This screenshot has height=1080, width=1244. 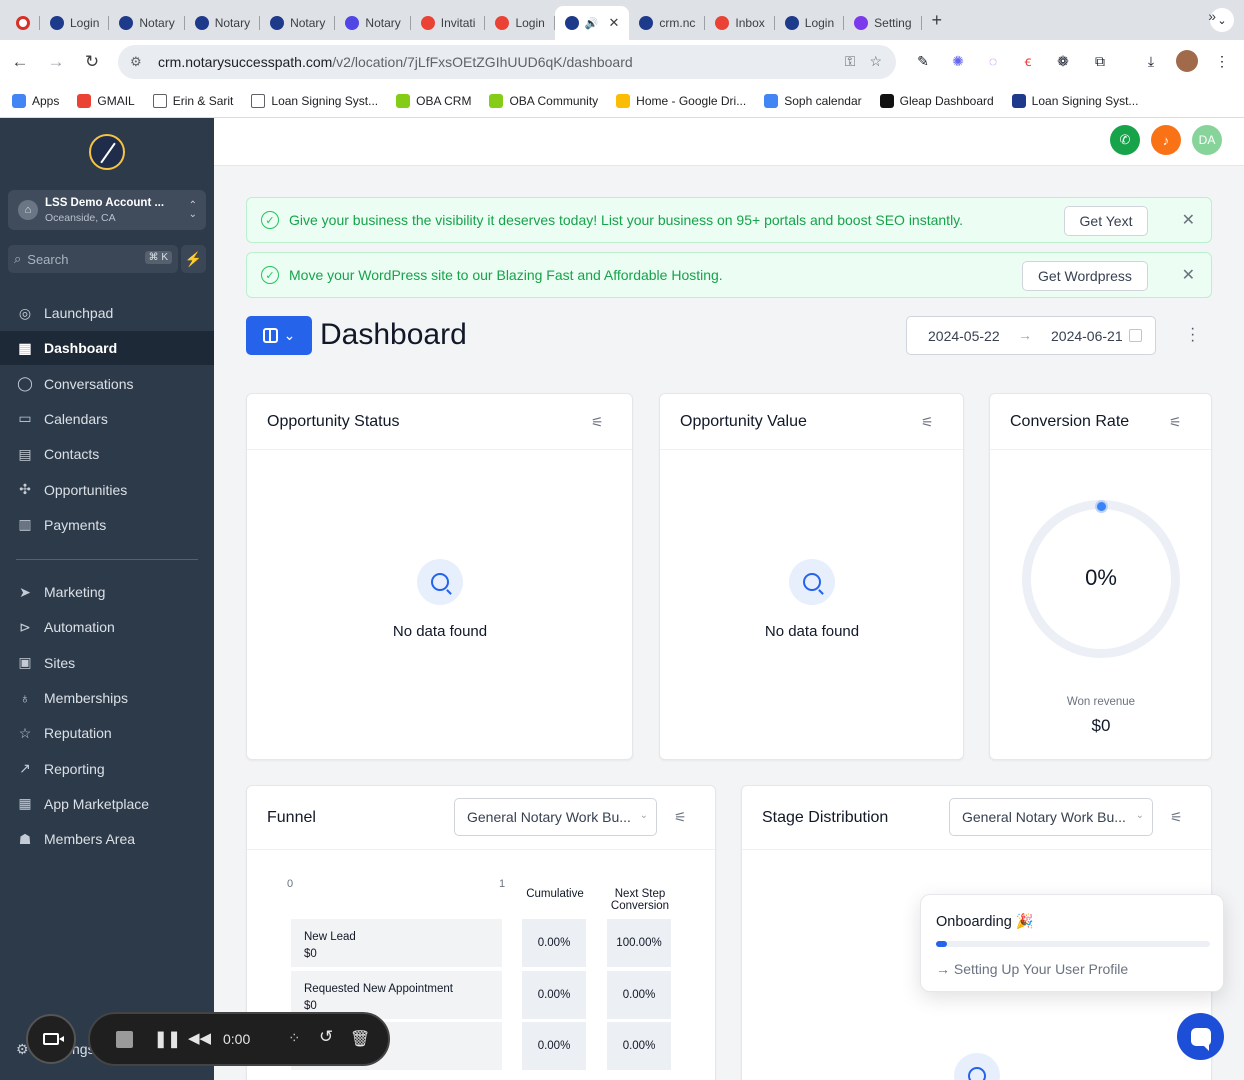 I want to click on sidebar-item-label: Sites, so click(x=60, y=662).